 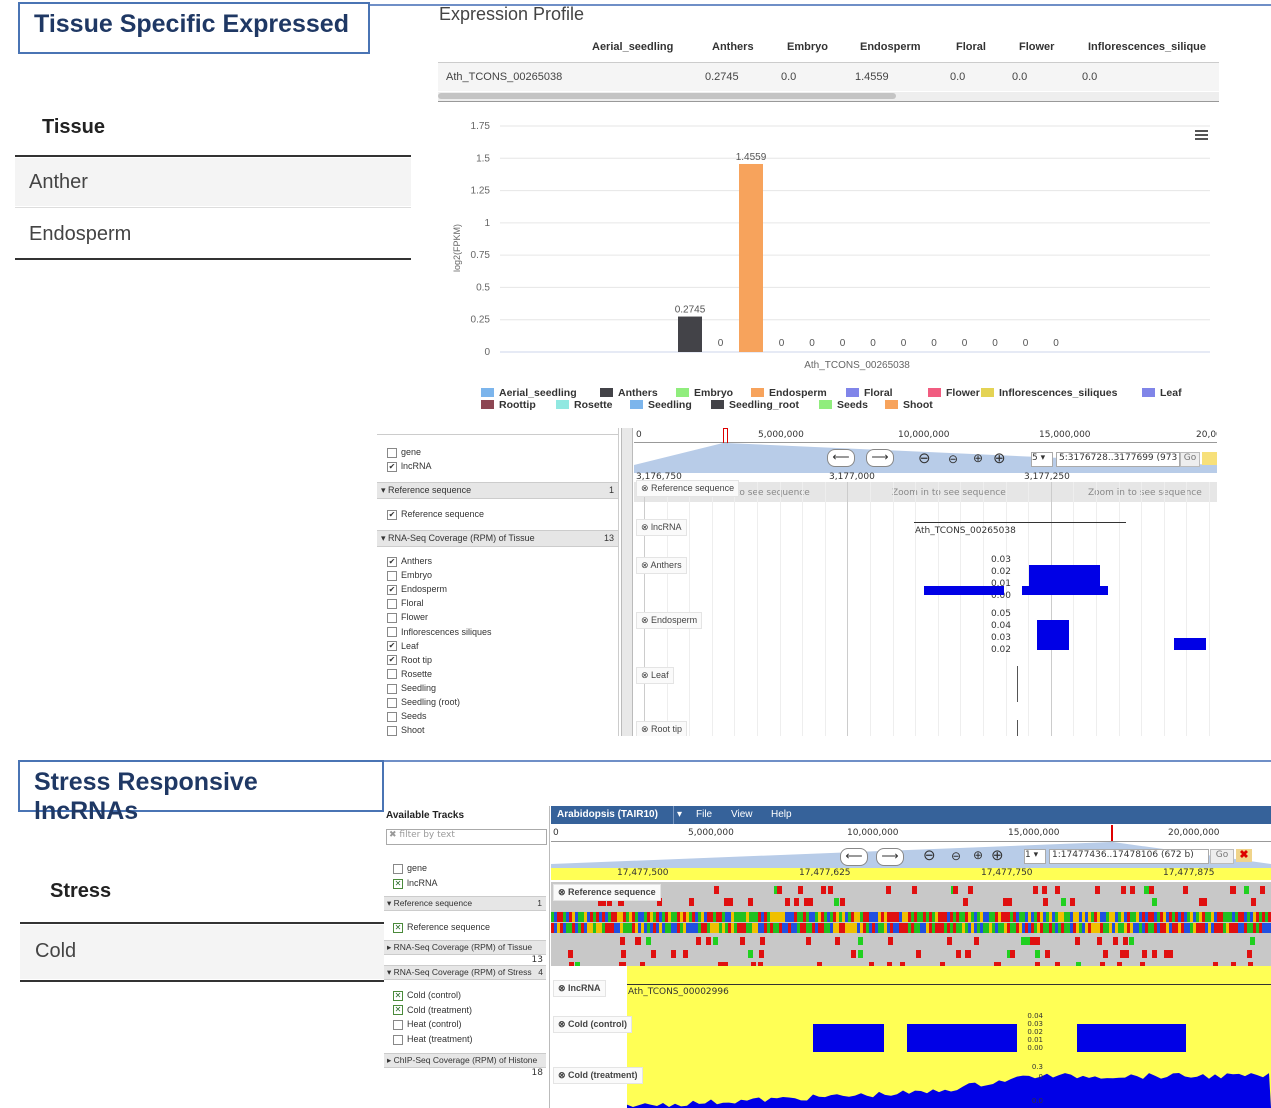 I want to click on legend-label: Anthers, so click(x=638, y=393).